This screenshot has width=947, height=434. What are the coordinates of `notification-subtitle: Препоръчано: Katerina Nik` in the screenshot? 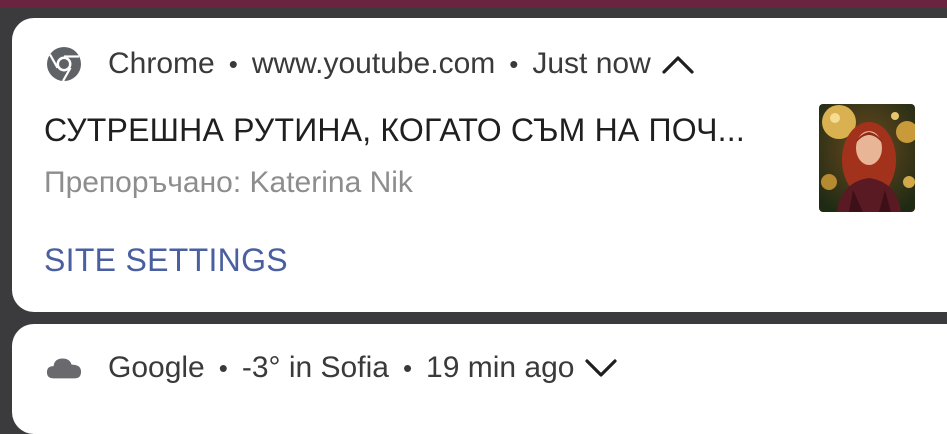 It's located at (228, 182).